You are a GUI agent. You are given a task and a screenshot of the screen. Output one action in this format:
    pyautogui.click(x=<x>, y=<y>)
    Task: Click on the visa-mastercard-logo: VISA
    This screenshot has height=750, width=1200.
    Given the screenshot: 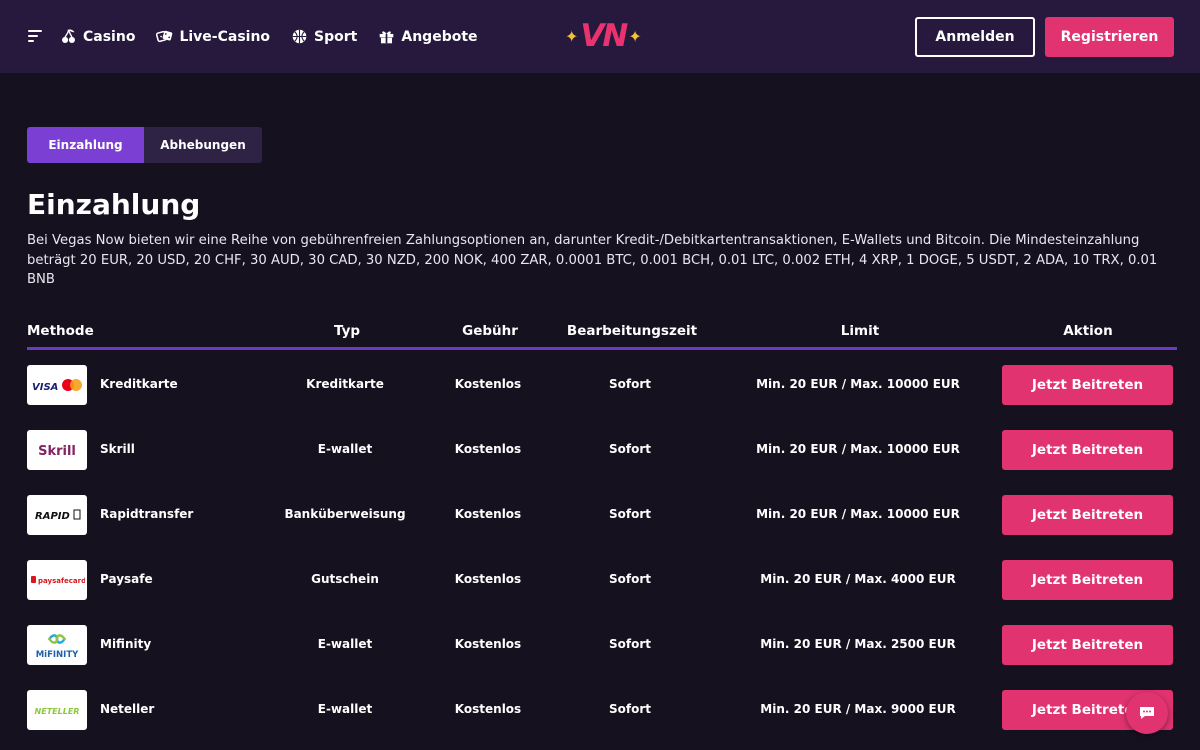 What is the action you would take?
    pyautogui.click(x=57, y=385)
    